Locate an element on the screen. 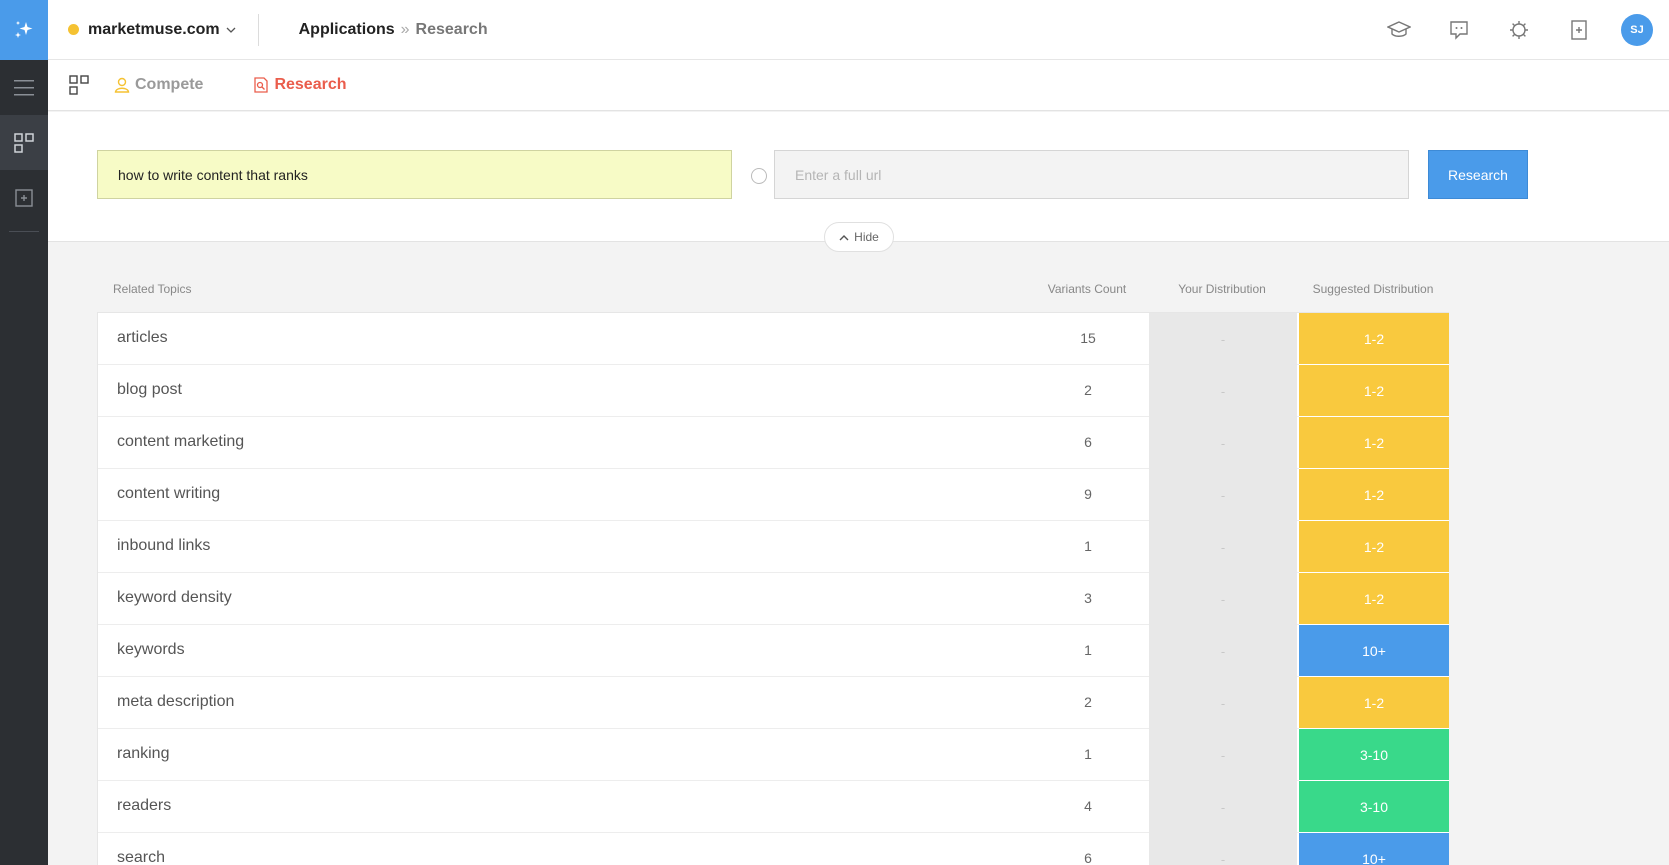 This screenshot has height=865, width=1669. hide-label: Hide is located at coordinates (866, 237).